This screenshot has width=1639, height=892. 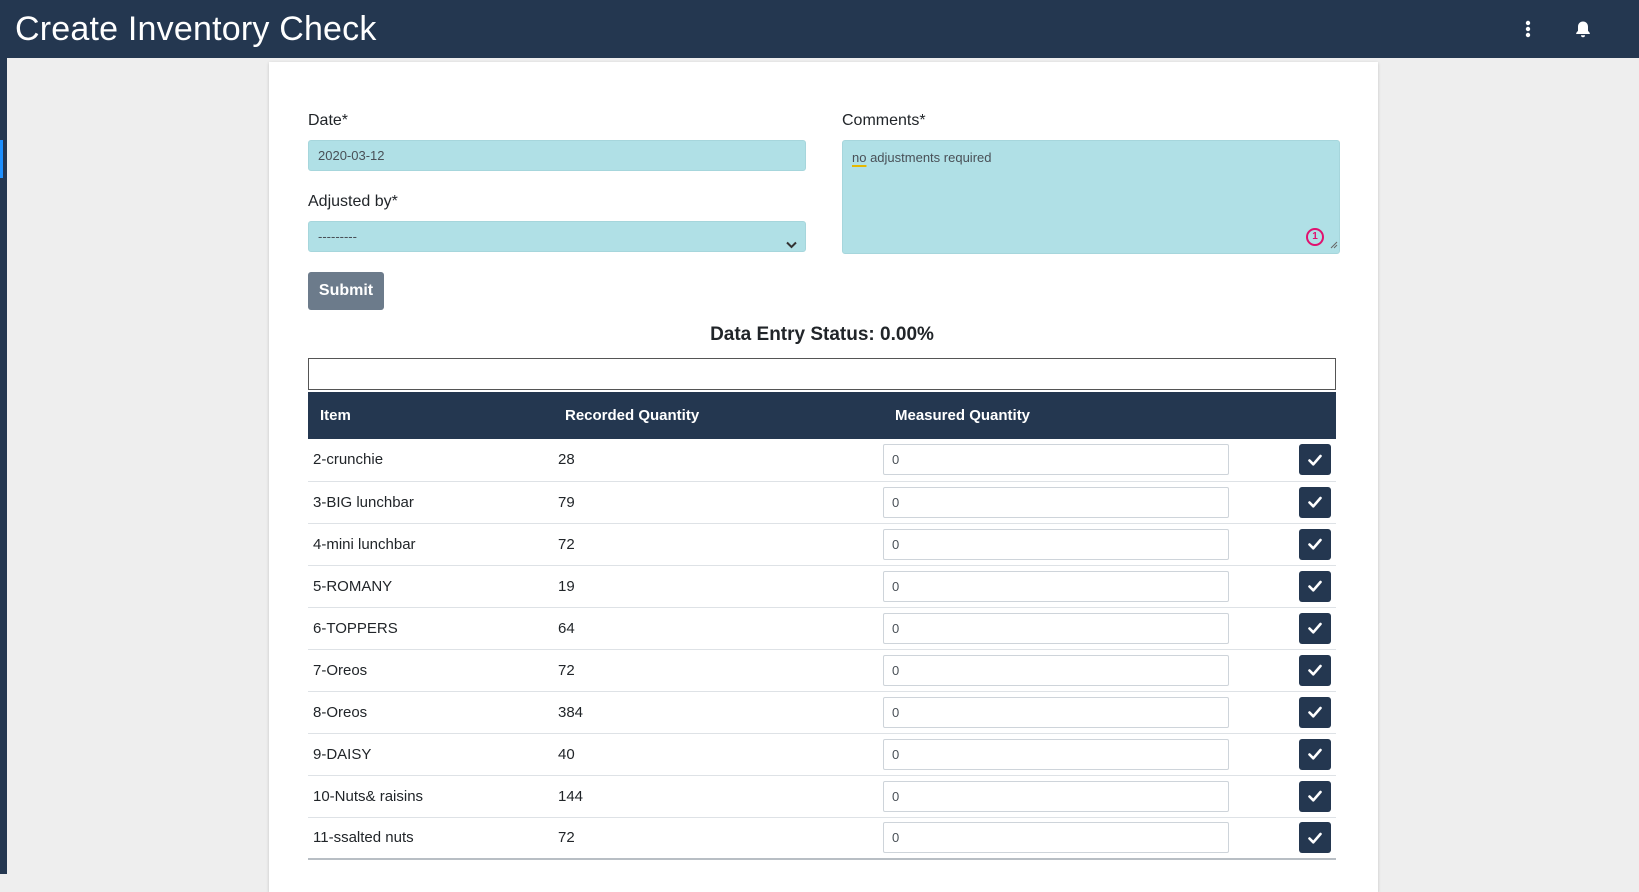 I want to click on table-row: 11-ssalted nuts 72, so click(x=822, y=838).